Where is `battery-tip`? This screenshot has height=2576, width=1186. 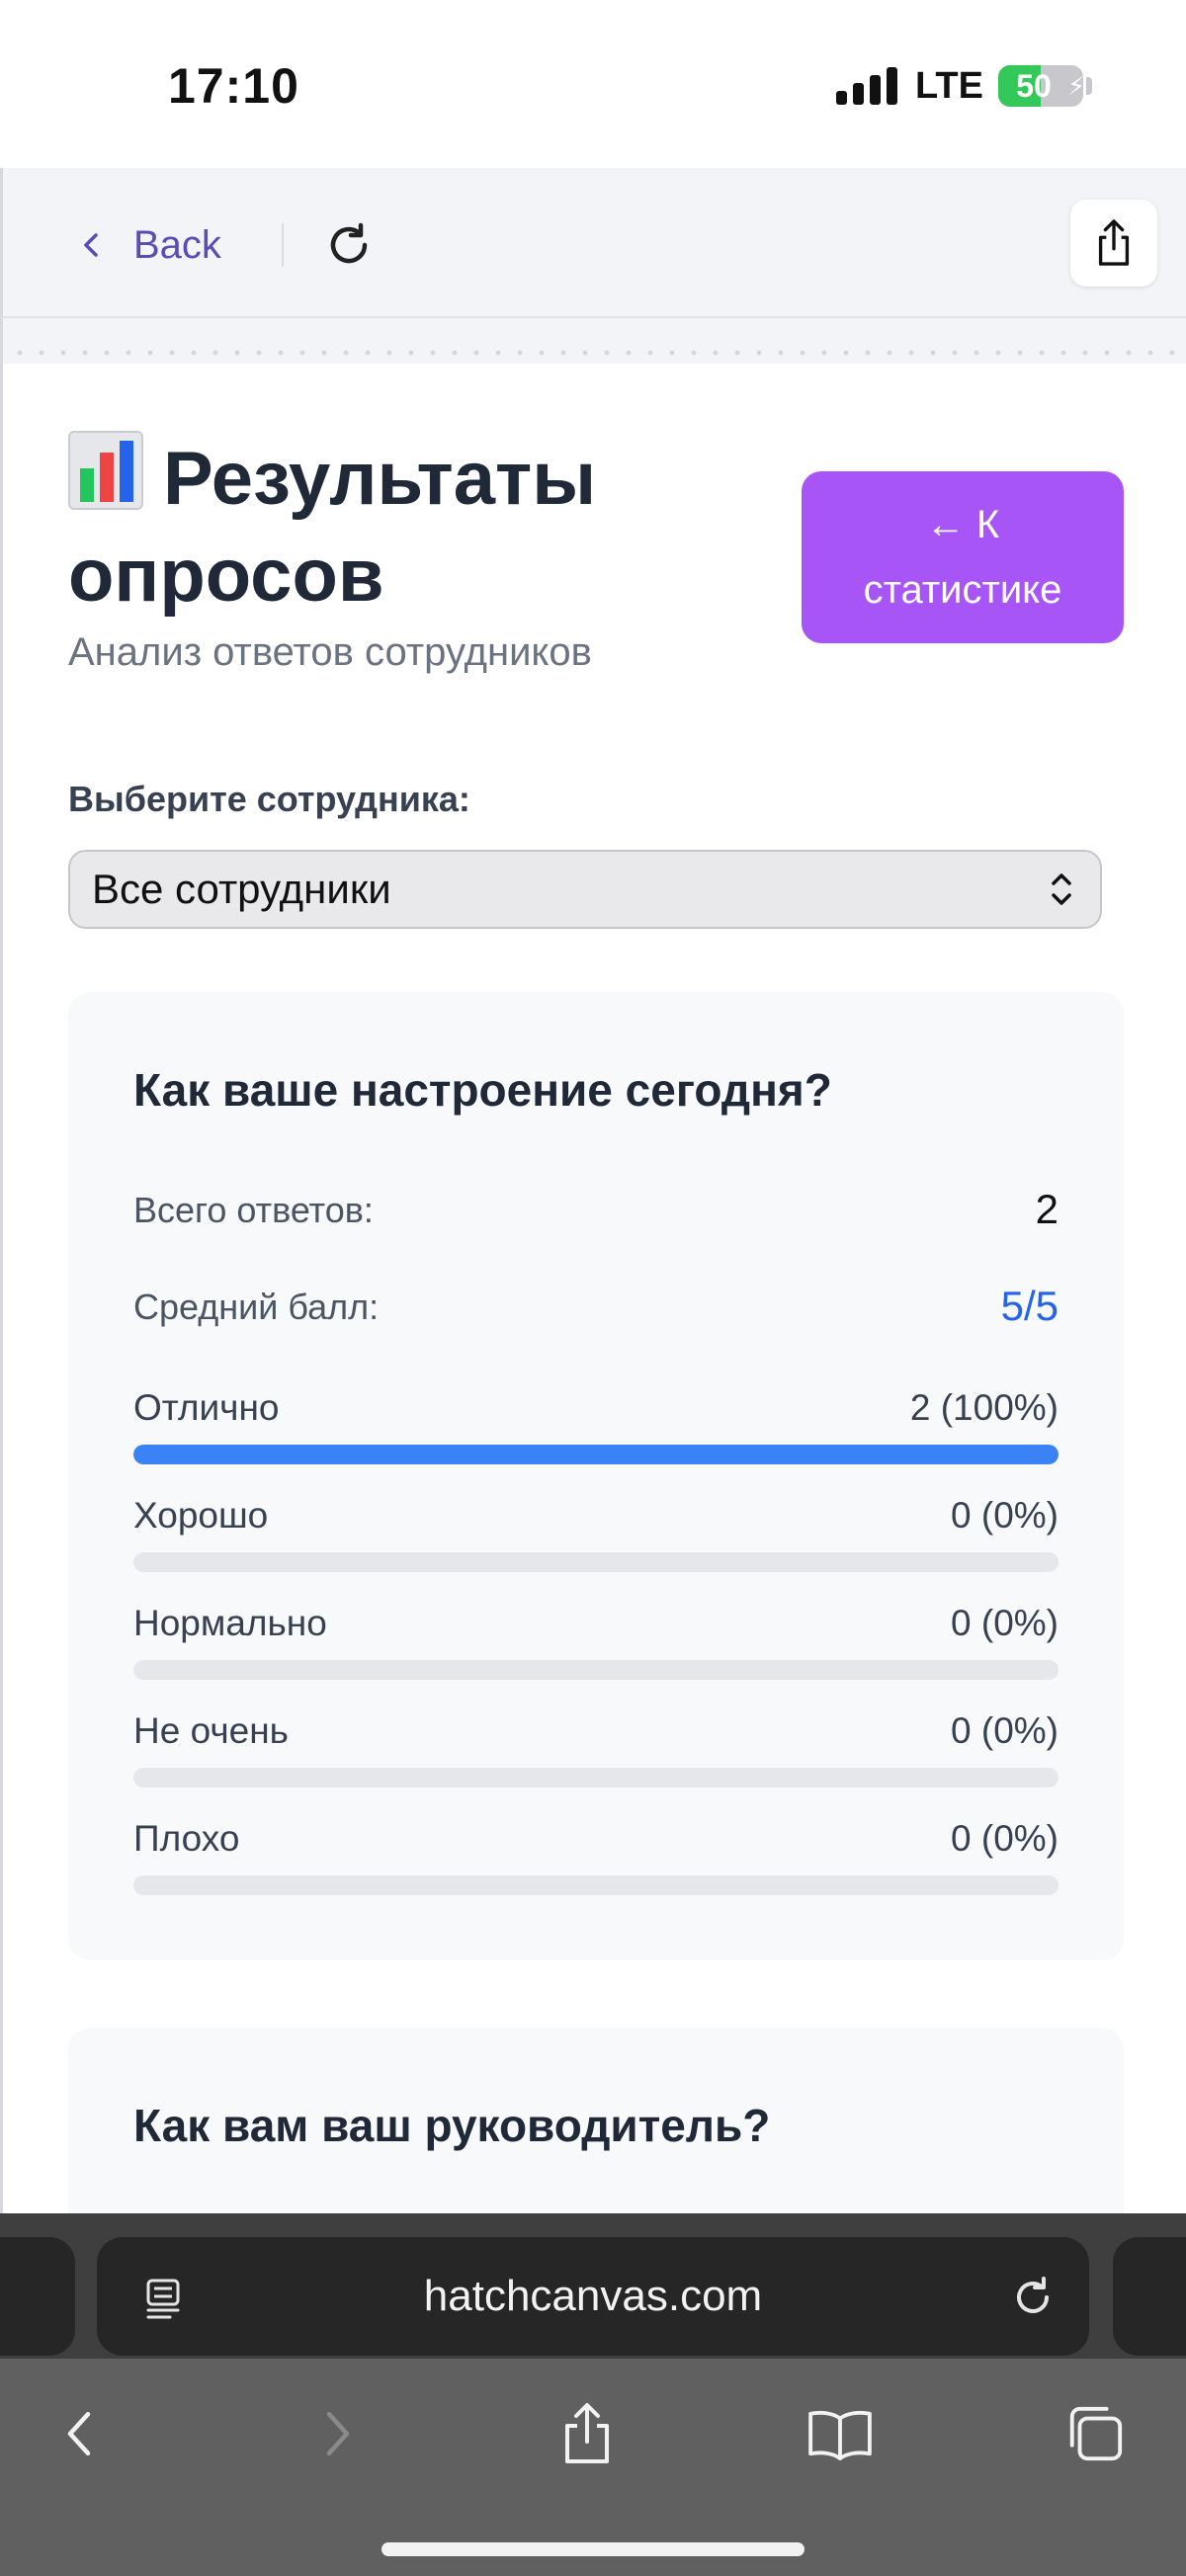 battery-tip is located at coordinates (1089, 86).